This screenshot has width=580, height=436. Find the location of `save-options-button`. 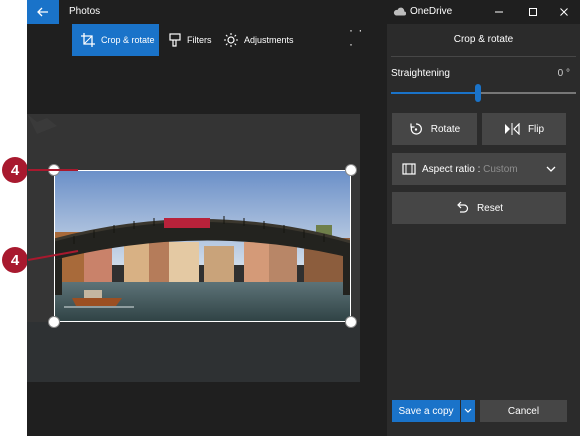

save-options-button is located at coordinates (468, 411).